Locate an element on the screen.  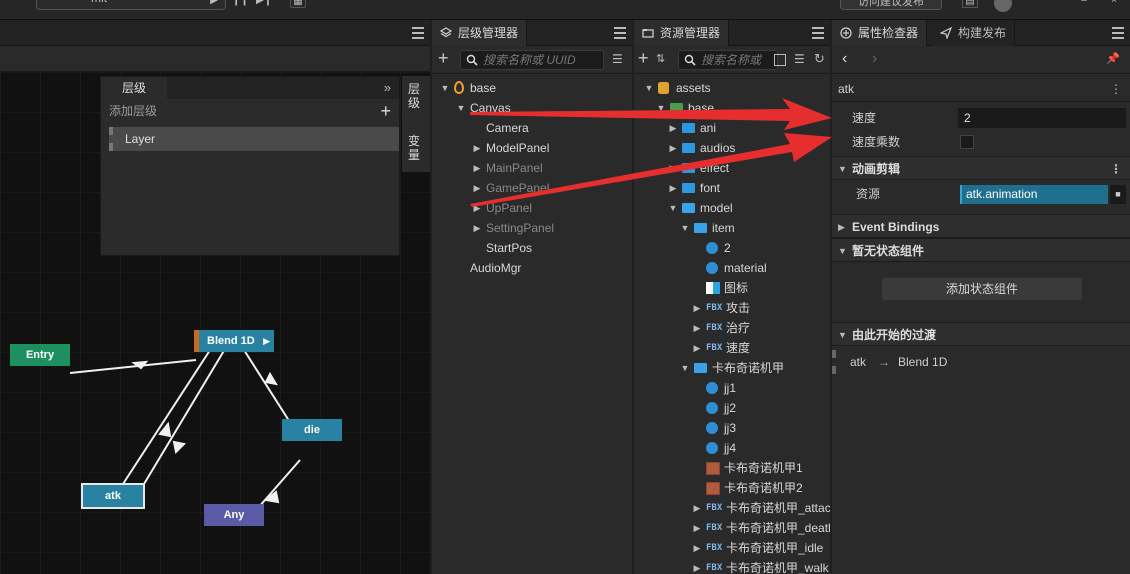
tree-item: ▶ UpPanel is located at coordinates (532, 208).